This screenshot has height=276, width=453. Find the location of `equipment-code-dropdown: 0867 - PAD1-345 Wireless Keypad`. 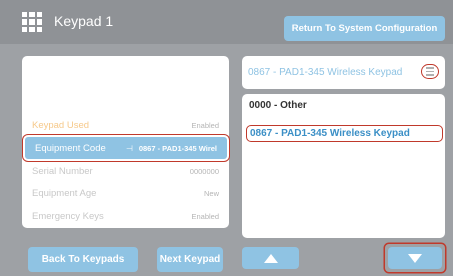

equipment-code-dropdown: 0867 - PAD1-345 Wireless Keypad is located at coordinates (343, 72).